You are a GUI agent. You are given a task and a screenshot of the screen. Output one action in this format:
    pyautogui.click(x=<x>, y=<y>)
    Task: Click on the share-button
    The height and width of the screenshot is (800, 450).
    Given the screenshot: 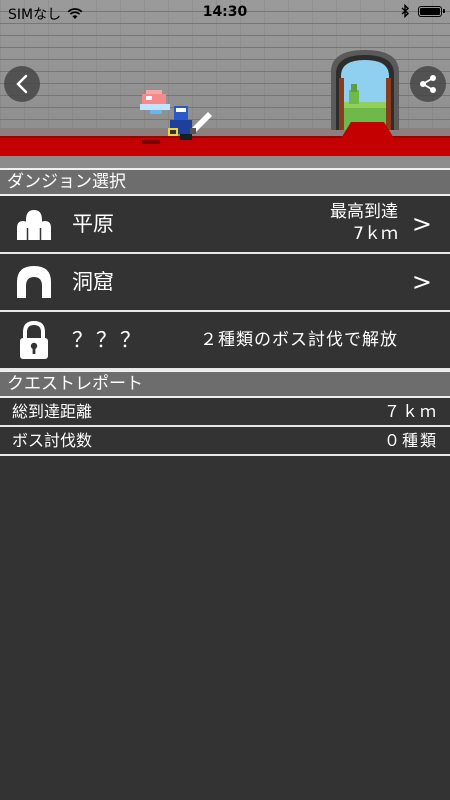 What is the action you would take?
    pyautogui.click(x=428, y=84)
    